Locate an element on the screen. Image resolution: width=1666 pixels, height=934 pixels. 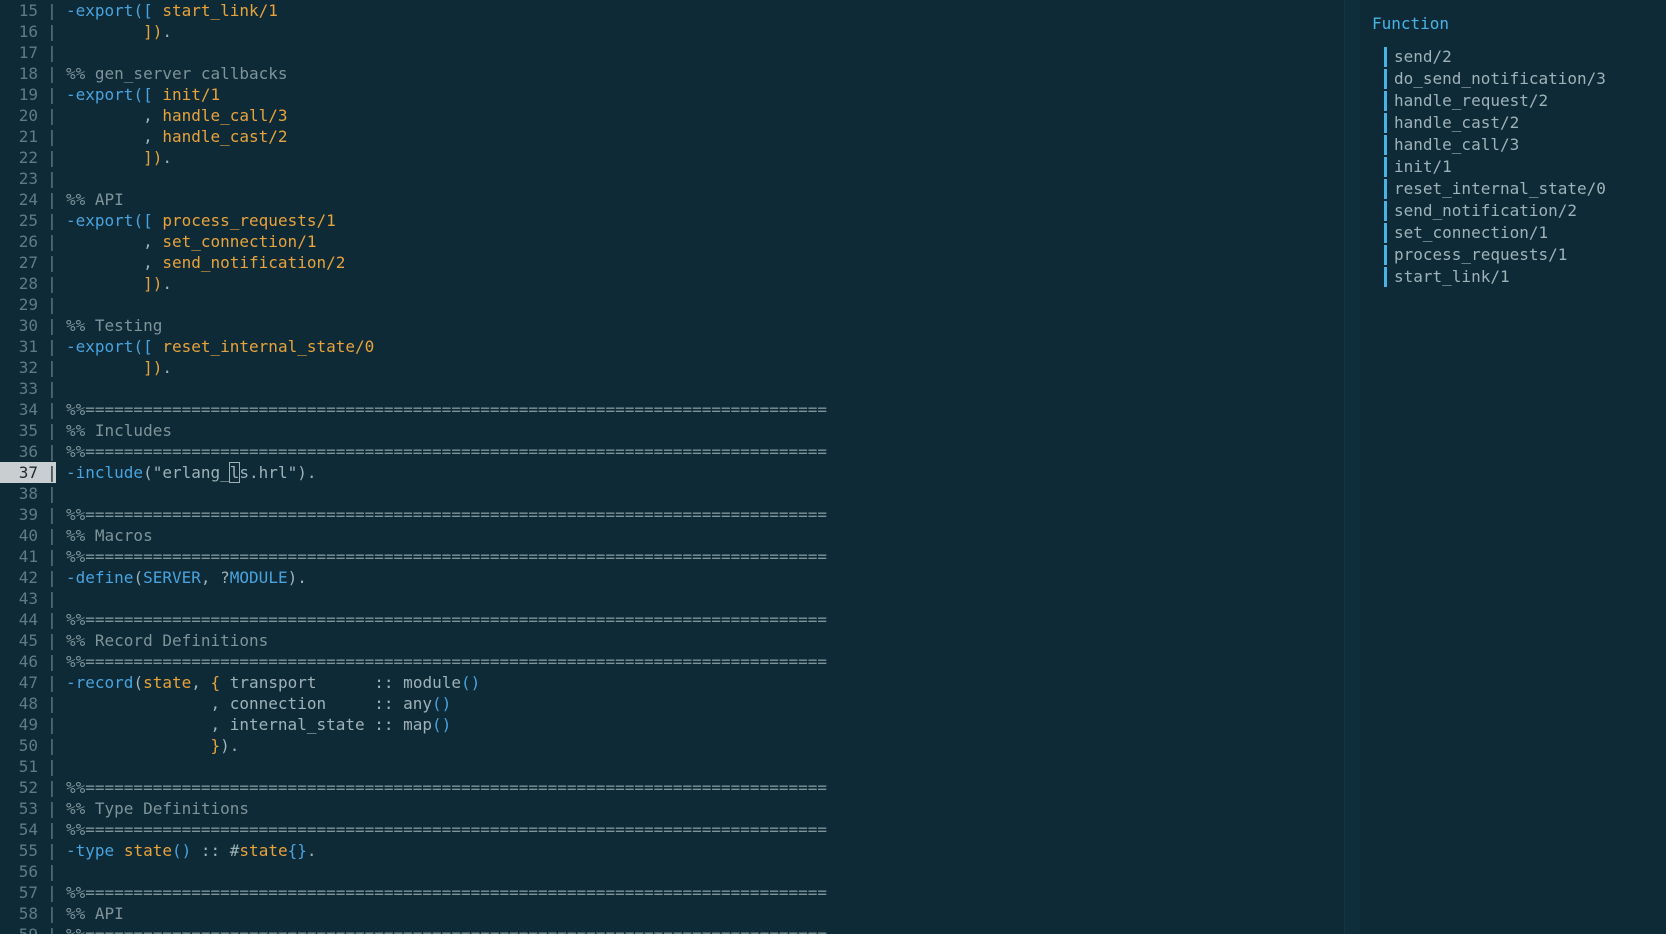
code-token: %% gen_server callbacks is located at coordinates (177, 73).